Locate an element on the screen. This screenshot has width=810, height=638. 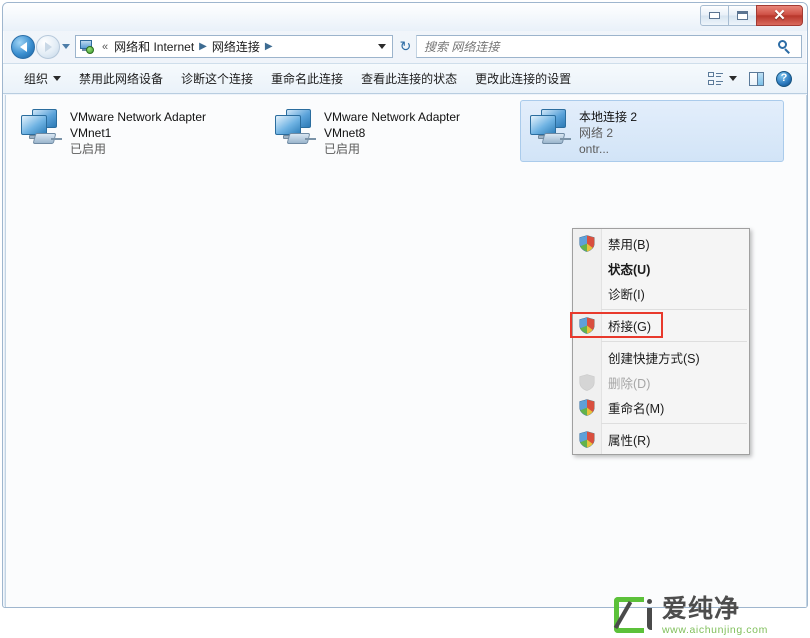
help-icon: ? is located at coordinates (784, 78).